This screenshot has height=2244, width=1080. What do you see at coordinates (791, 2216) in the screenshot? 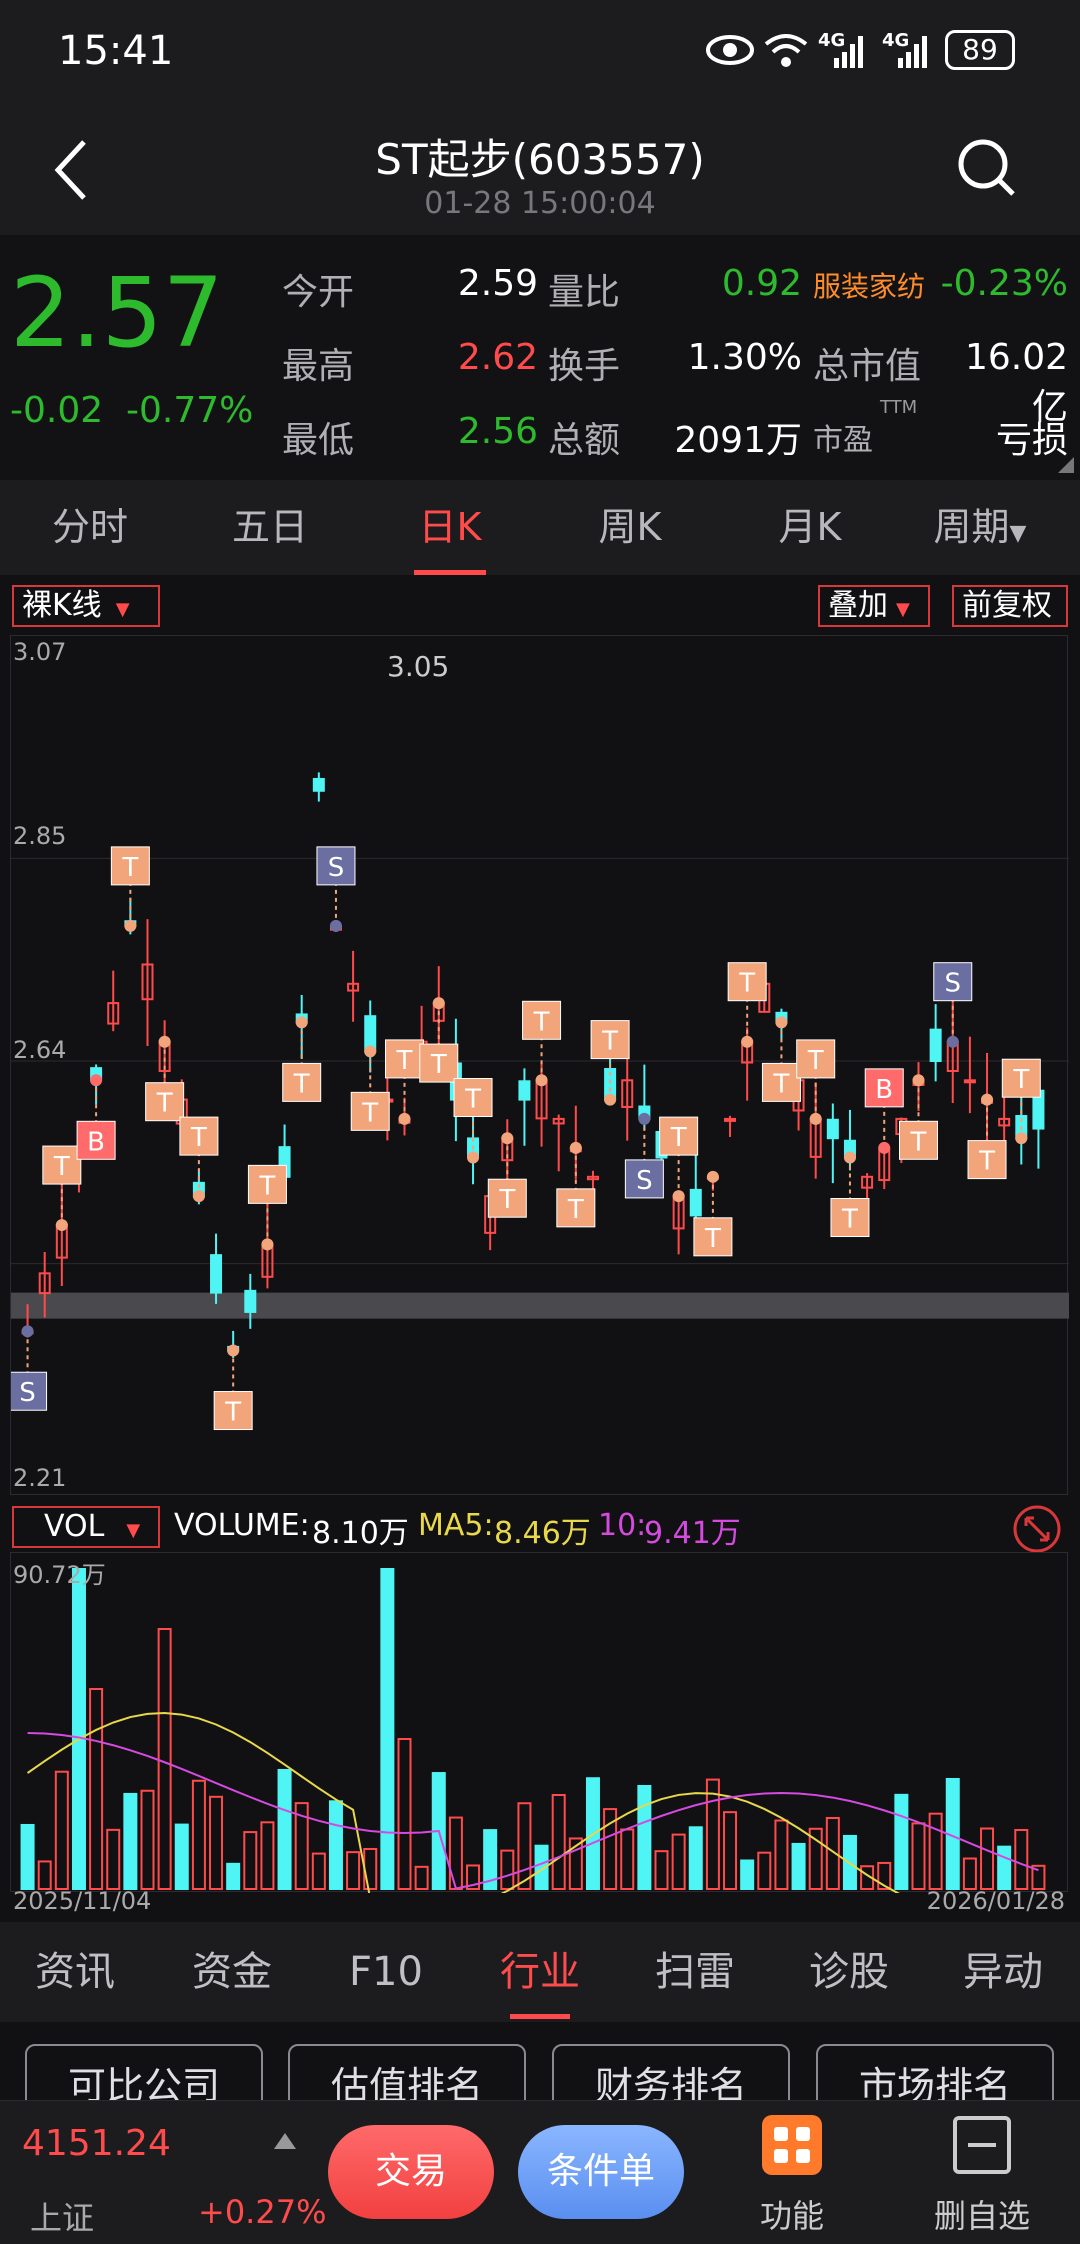
I see `function-label: 功能` at bounding box center [791, 2216].